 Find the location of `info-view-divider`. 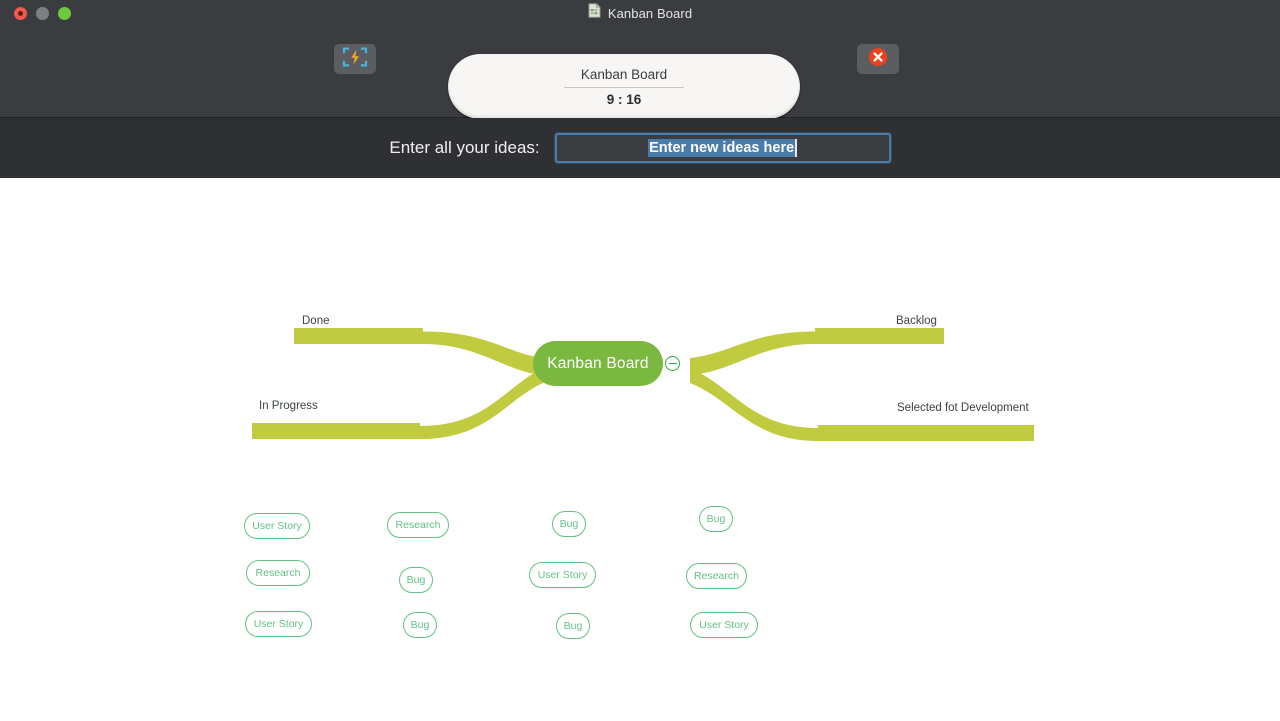

info-view-divider is located at coordinates (624, 87).